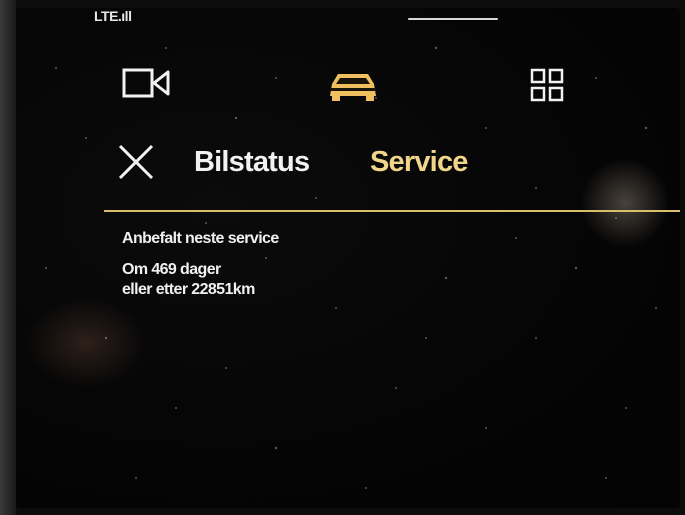 This screenshot has width=685, height=515. Describe the element at coordinates (148, 86) in the screenshot. I see `camera-icon` at that location.